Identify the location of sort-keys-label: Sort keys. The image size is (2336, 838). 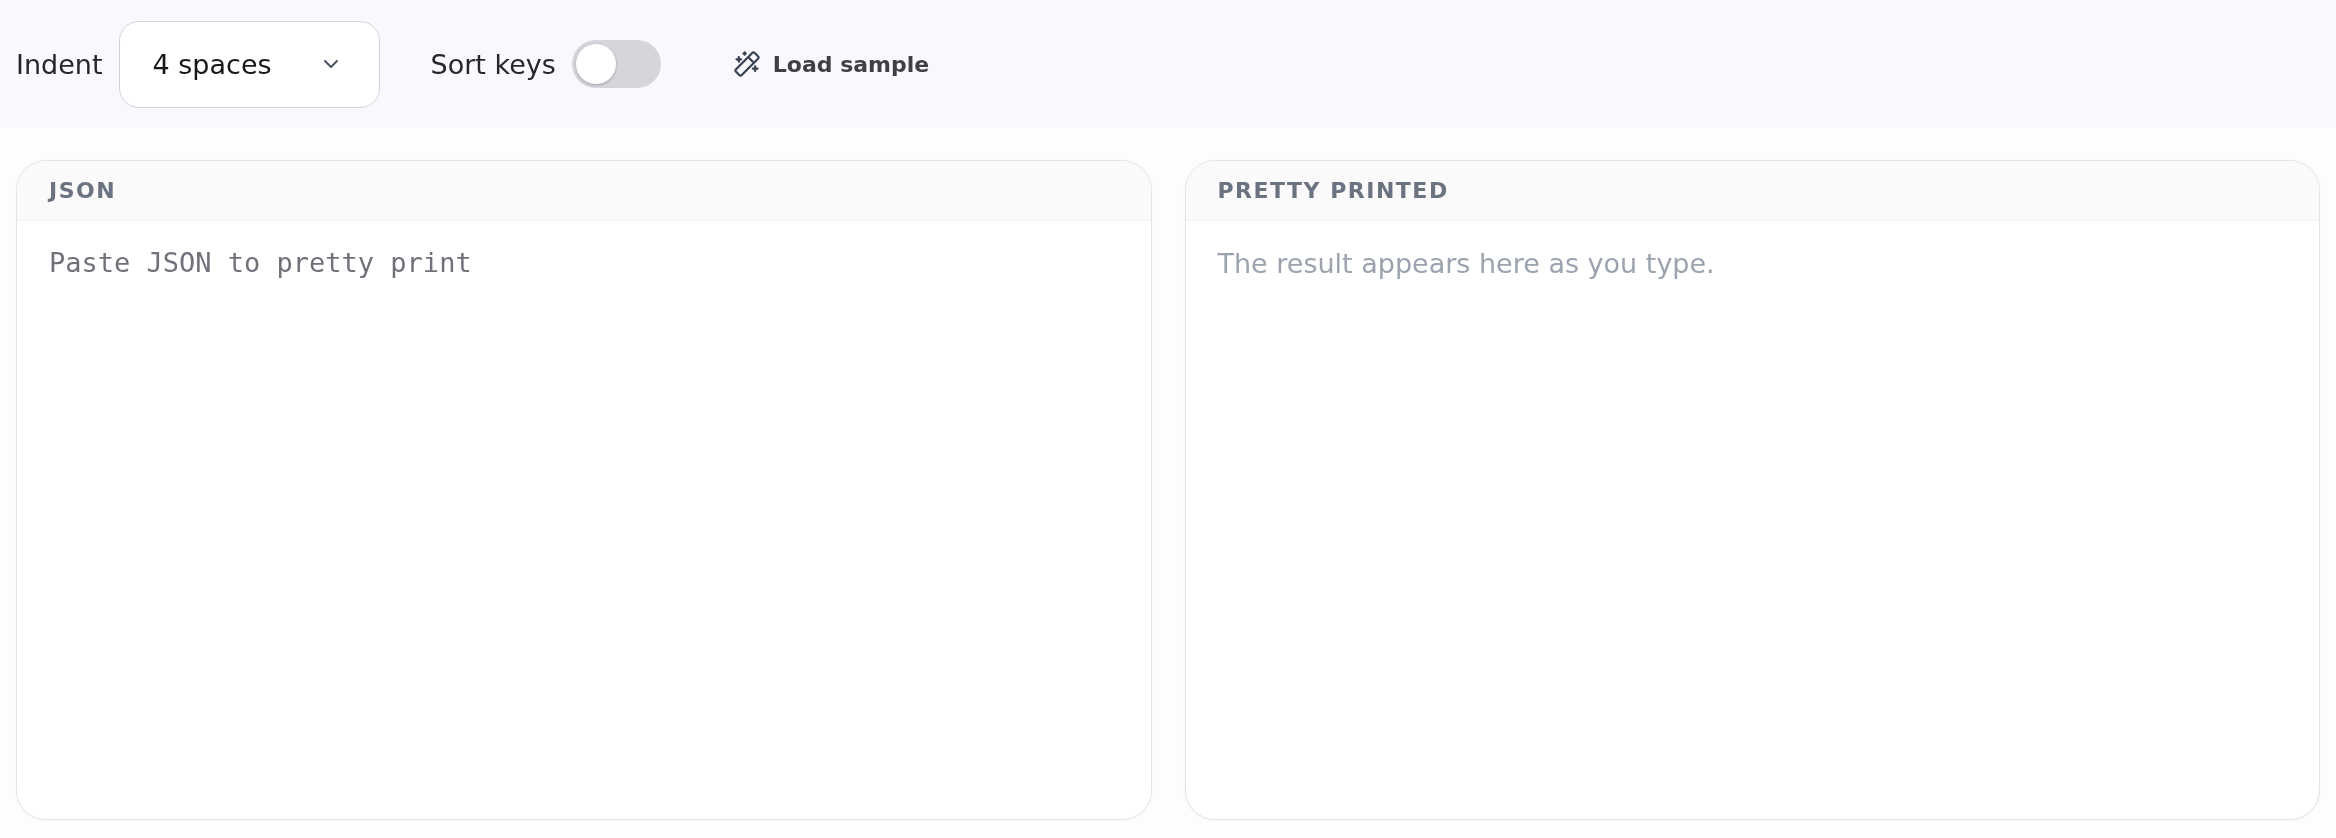
(493, 64).